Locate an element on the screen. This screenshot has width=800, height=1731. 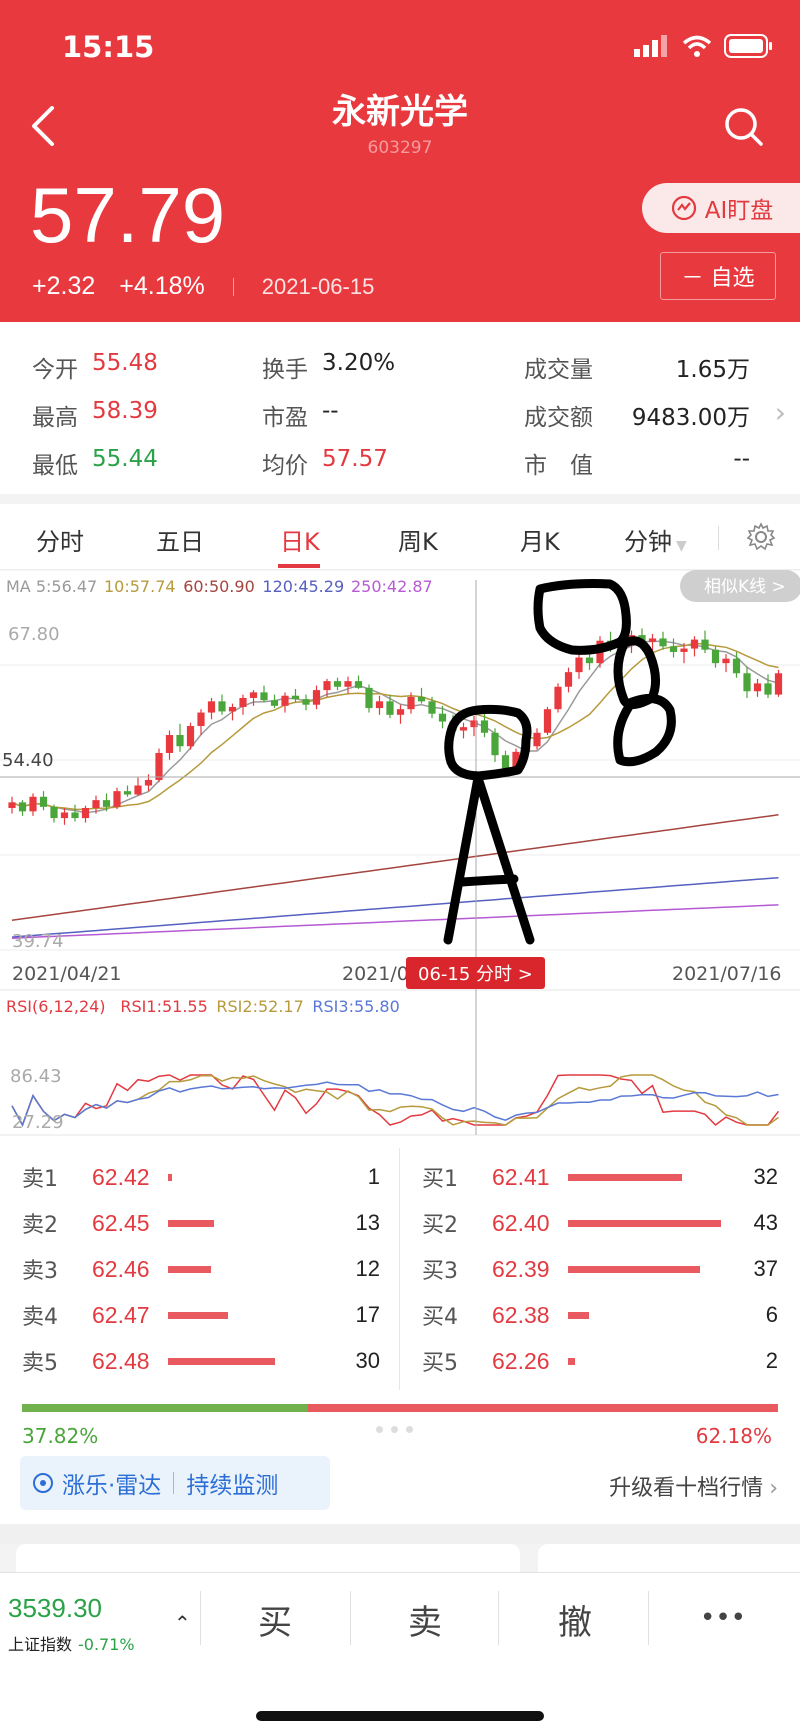
tab-weekly-k: 周K is located at coordinates (418, 539).